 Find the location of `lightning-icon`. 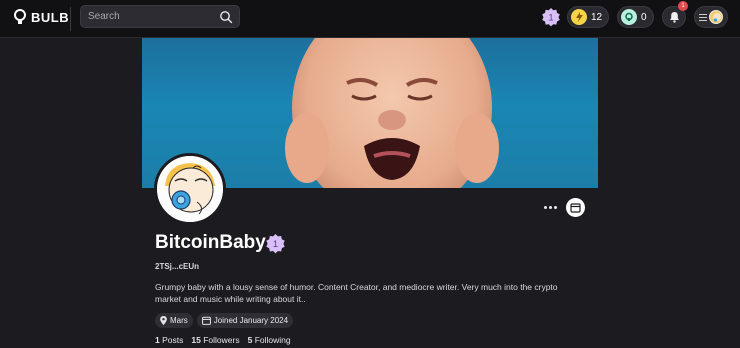

lightning-icon is located at coordinates (579, 17).